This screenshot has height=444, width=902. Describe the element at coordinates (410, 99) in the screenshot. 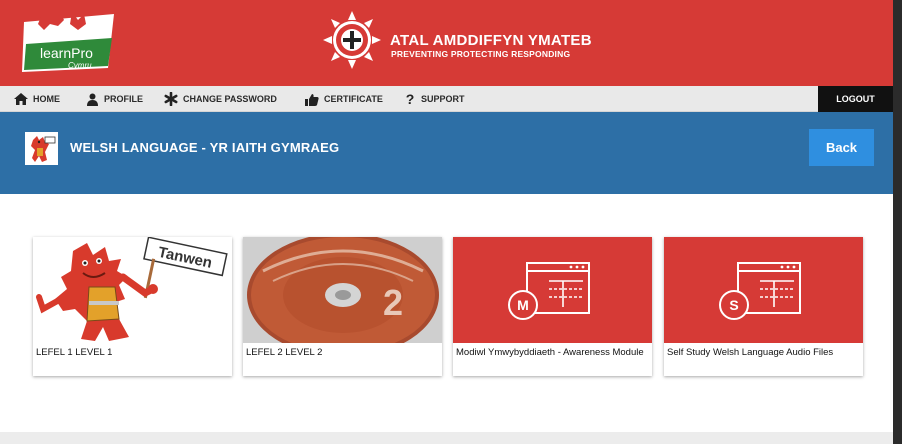

I see `question-icon: ?` at that location.